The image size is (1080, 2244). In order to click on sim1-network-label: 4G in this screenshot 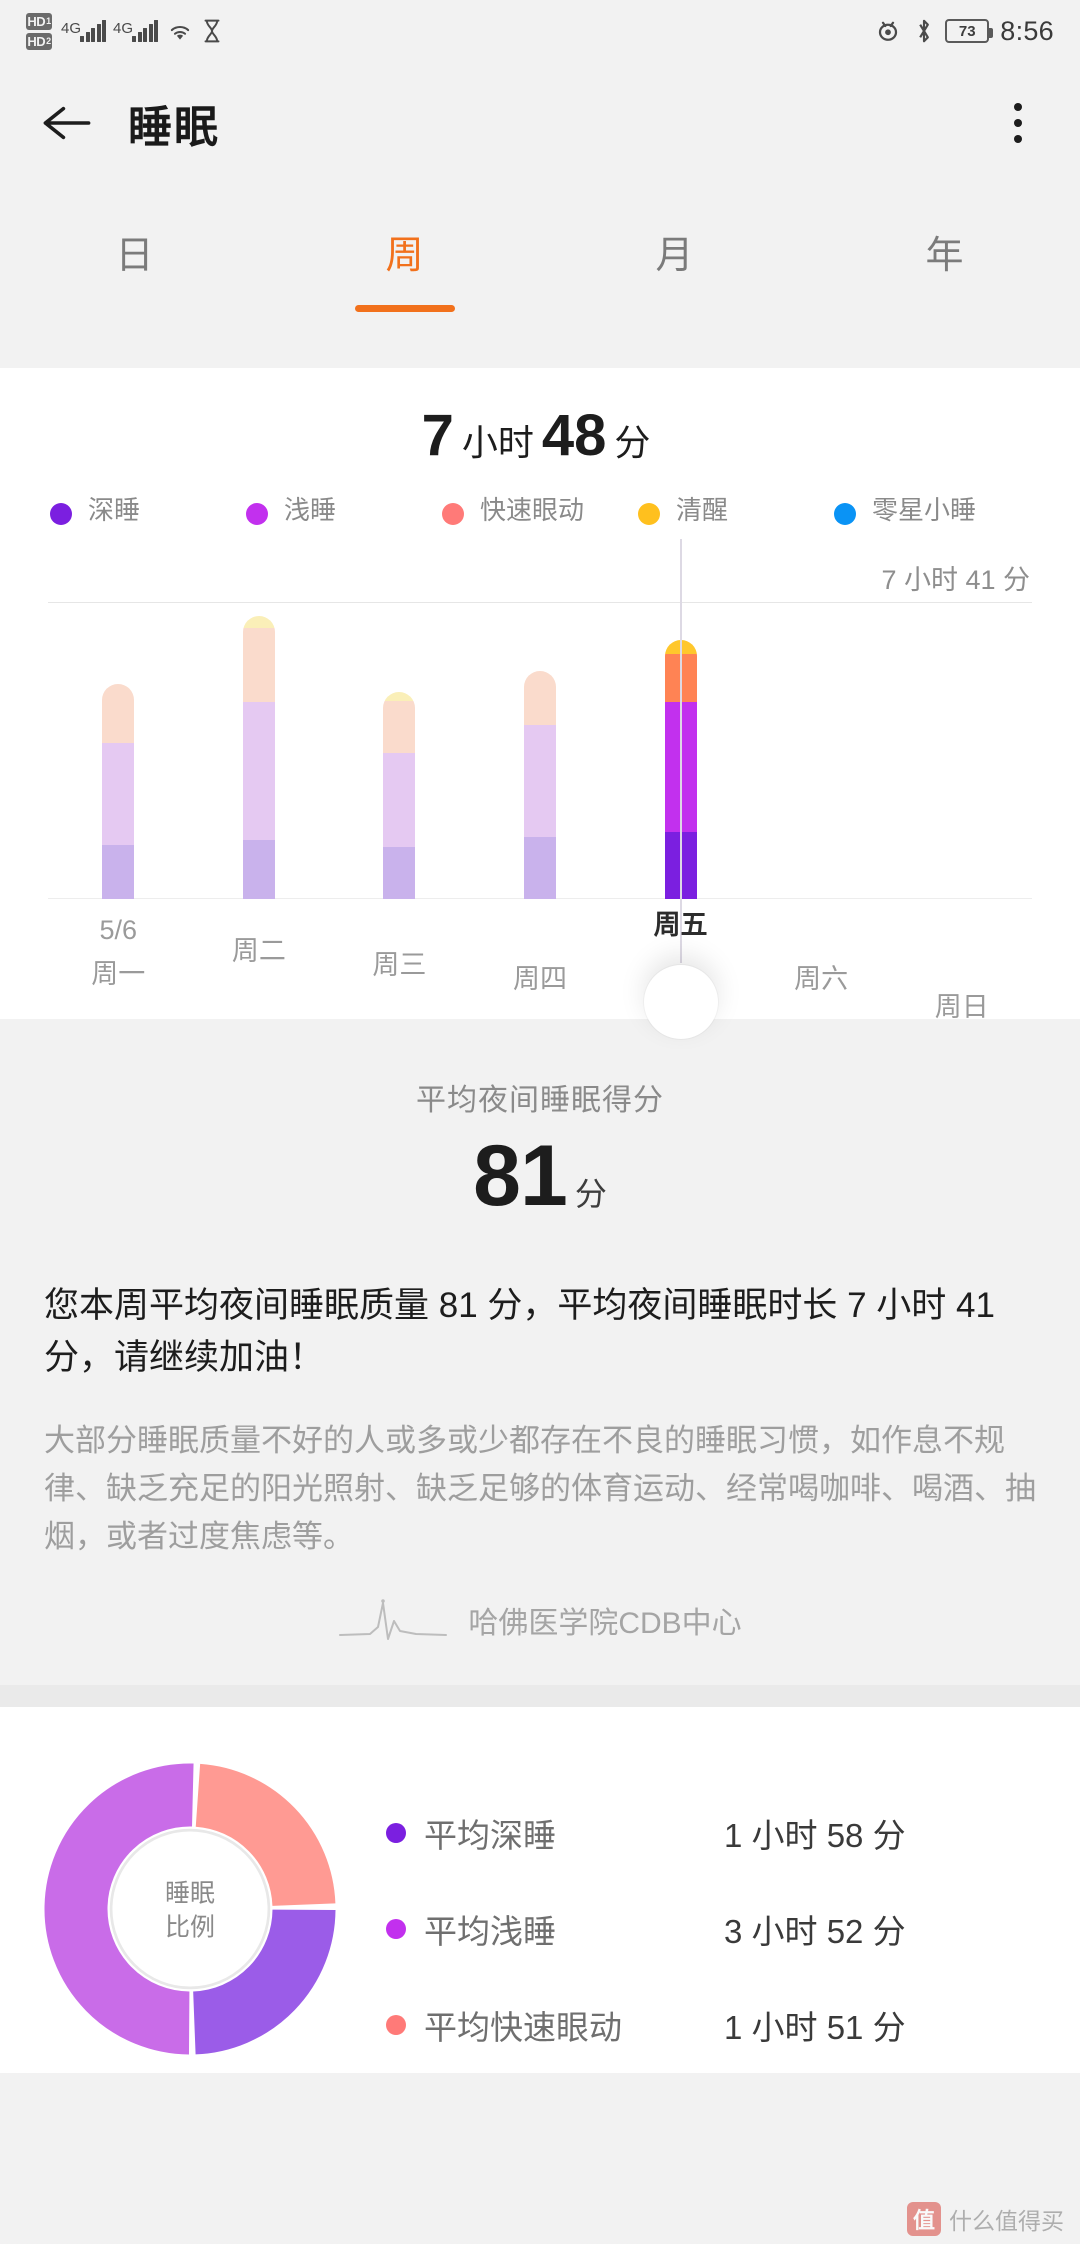, I will do `click(71, 28)`.